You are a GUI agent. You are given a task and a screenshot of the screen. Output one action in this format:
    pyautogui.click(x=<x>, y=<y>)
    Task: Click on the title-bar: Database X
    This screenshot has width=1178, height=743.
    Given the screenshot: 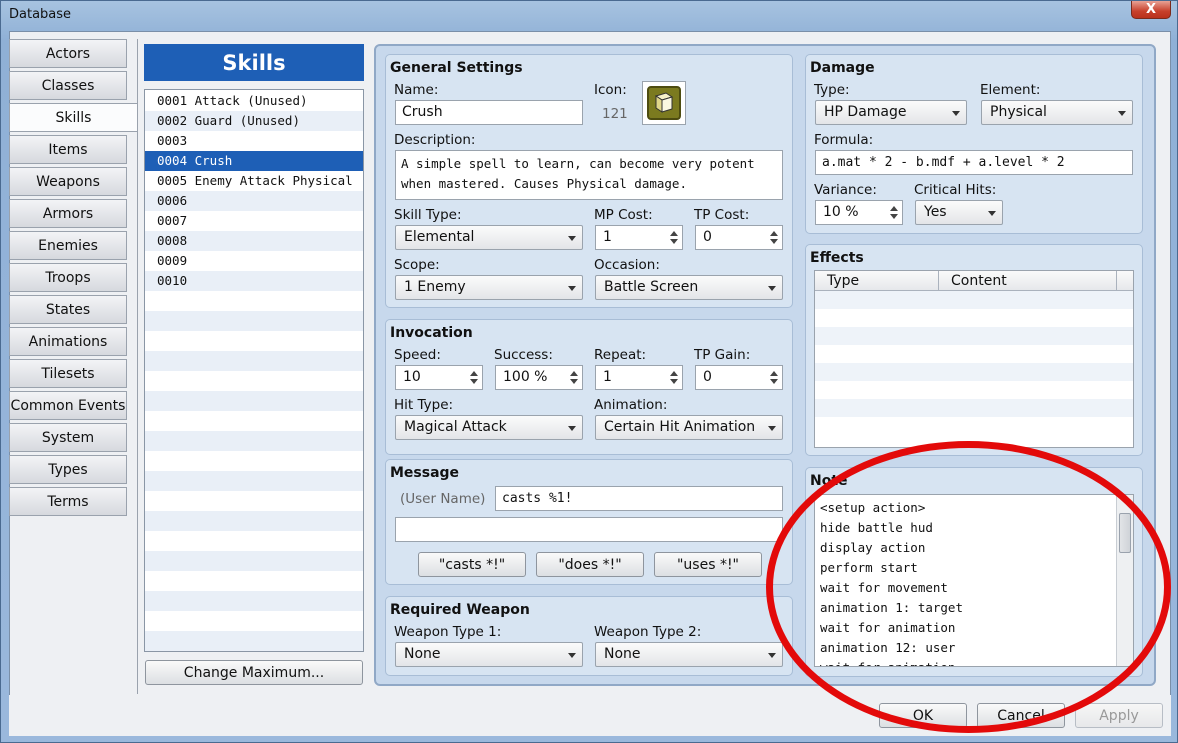 What is the action you would take?
    pyautogui.click(x=589, y=15)
    